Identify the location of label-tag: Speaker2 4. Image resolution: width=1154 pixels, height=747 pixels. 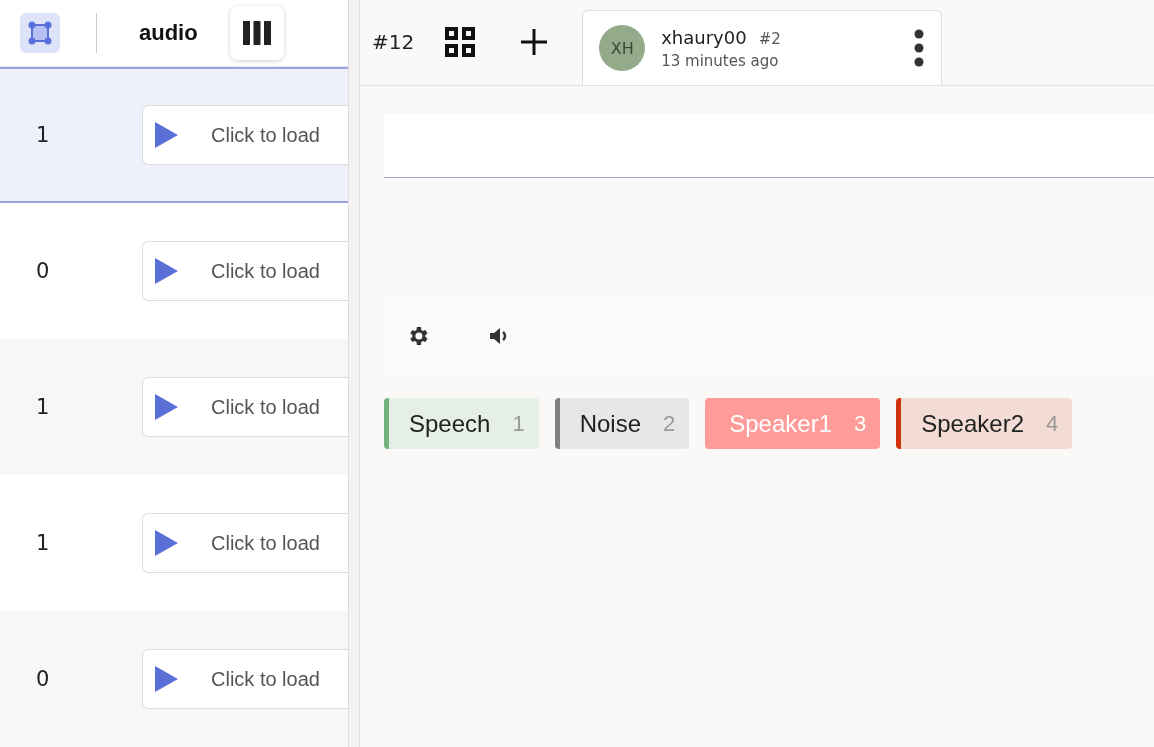
(984, 423).